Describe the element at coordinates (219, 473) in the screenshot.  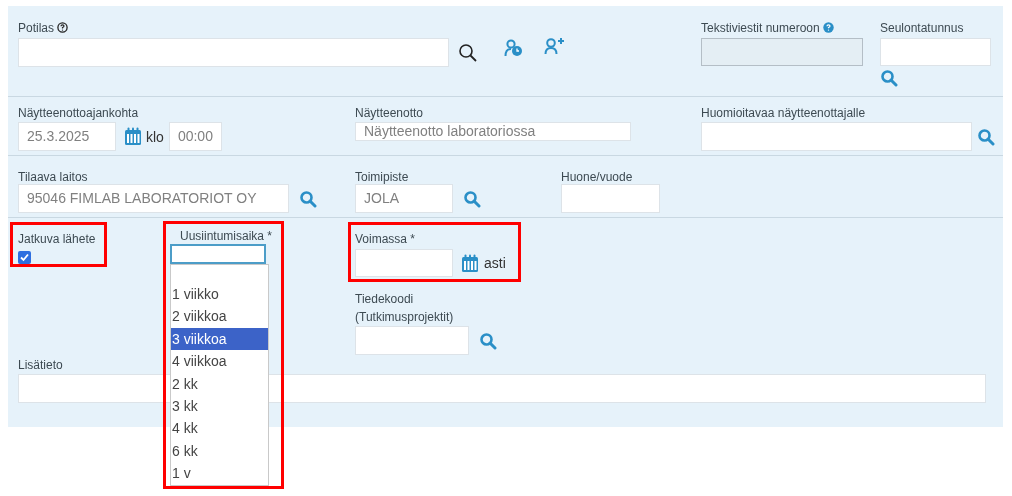
I see `dropdown-option: 1 v` at that location.